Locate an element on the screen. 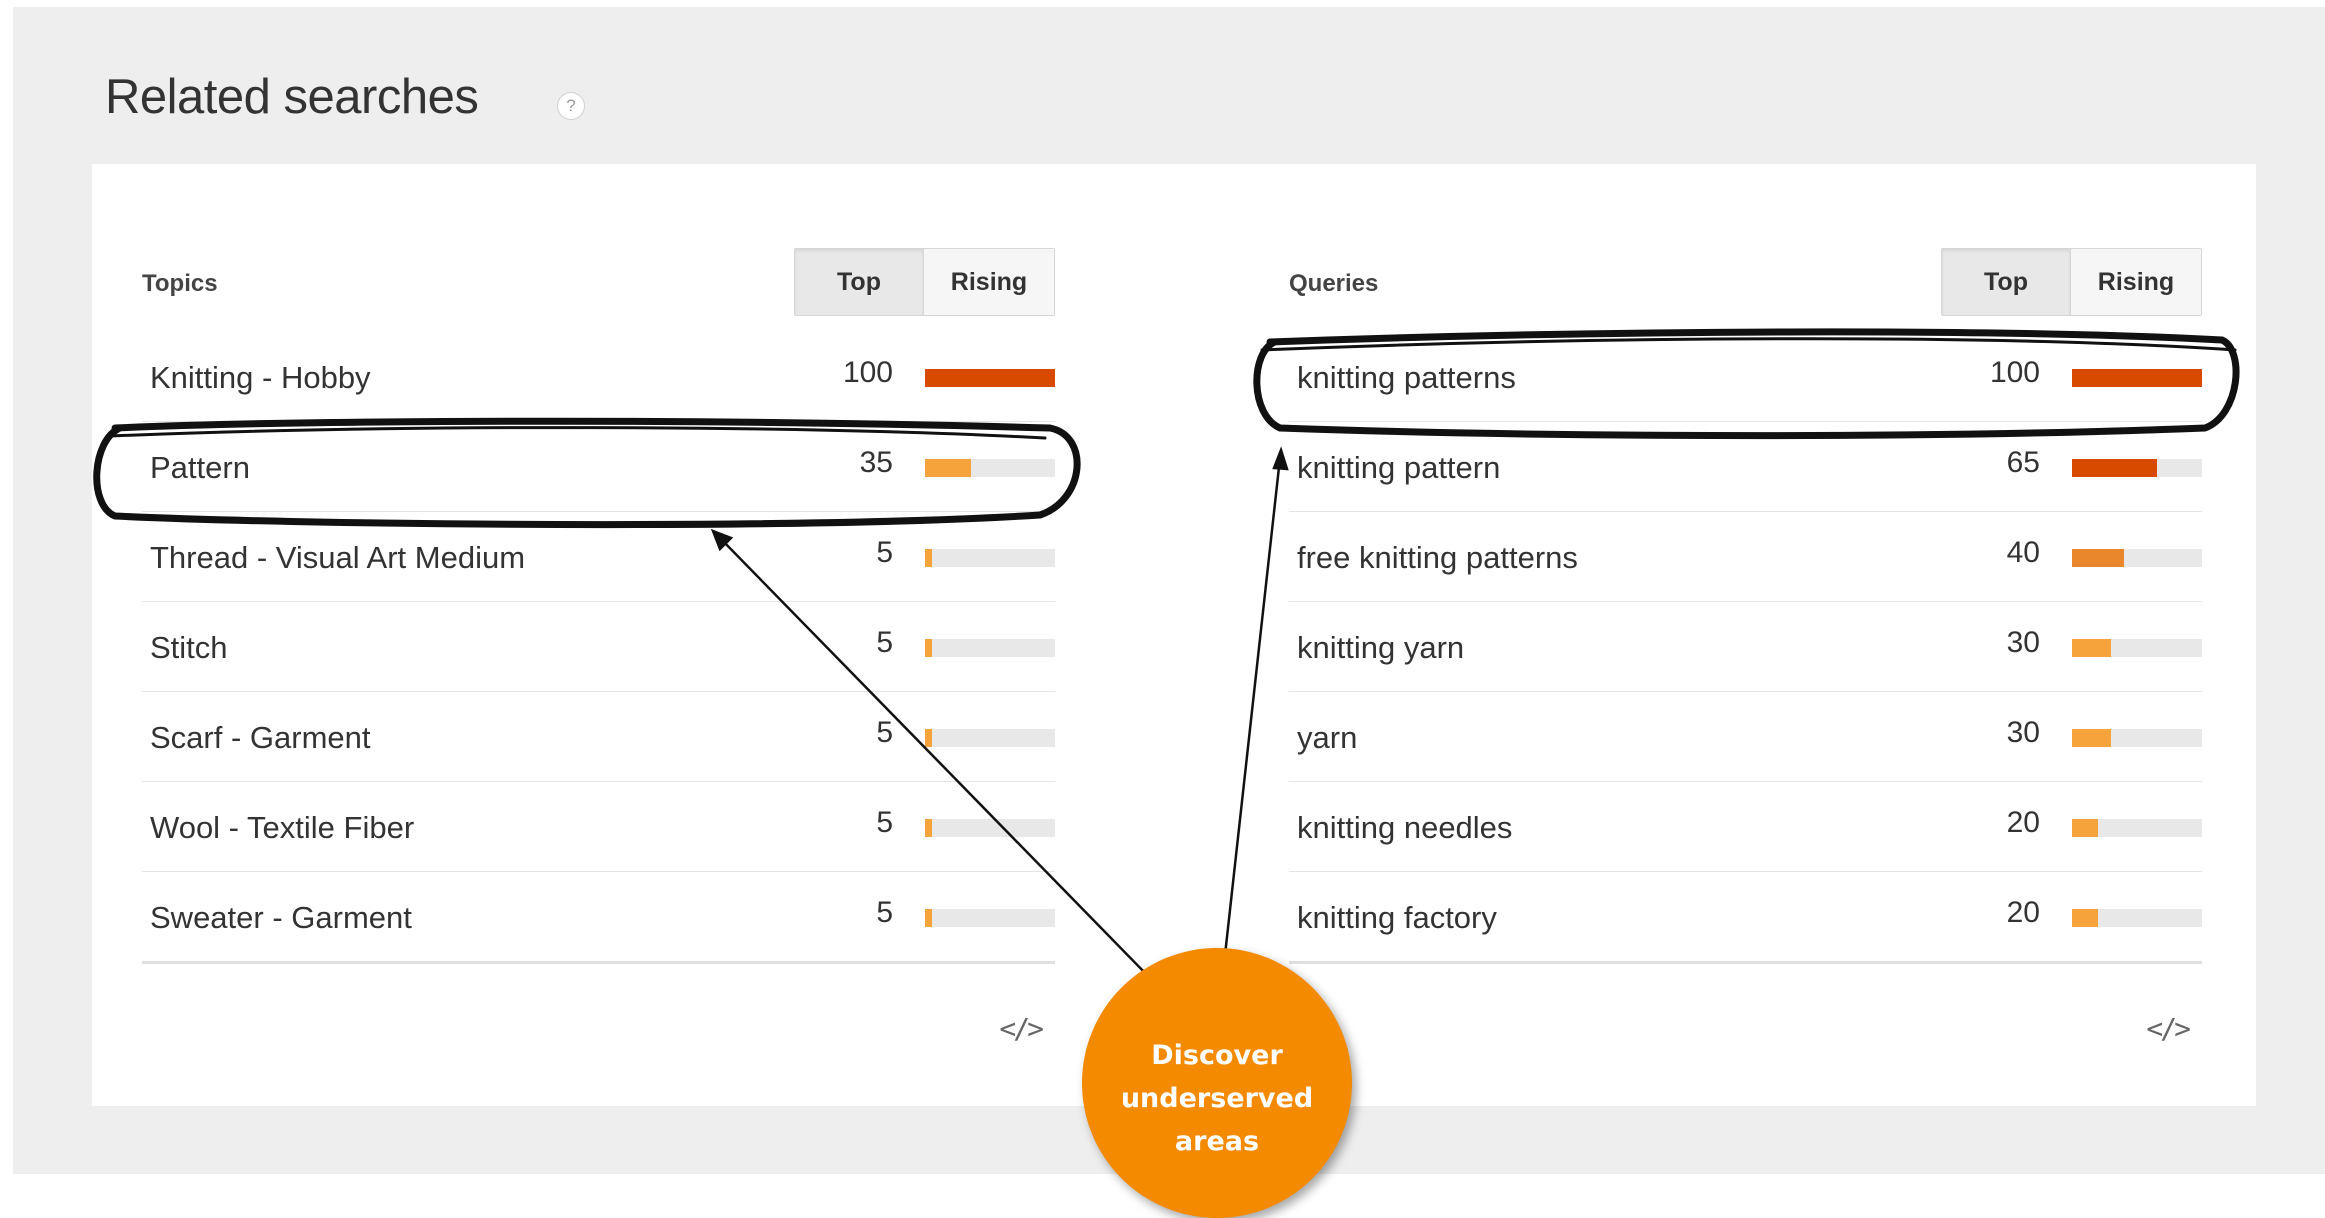 The height and width of the screenshot is (1218, 2325). table-row: knitting needles 20 is located at coordinates (1745, 827).